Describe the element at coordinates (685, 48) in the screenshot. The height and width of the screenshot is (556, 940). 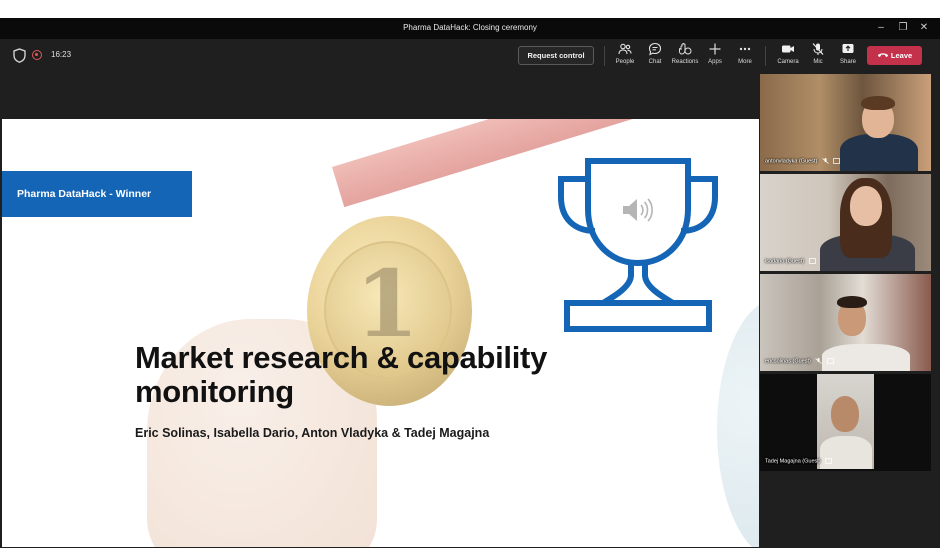
I see `reactions-icon` at that location.